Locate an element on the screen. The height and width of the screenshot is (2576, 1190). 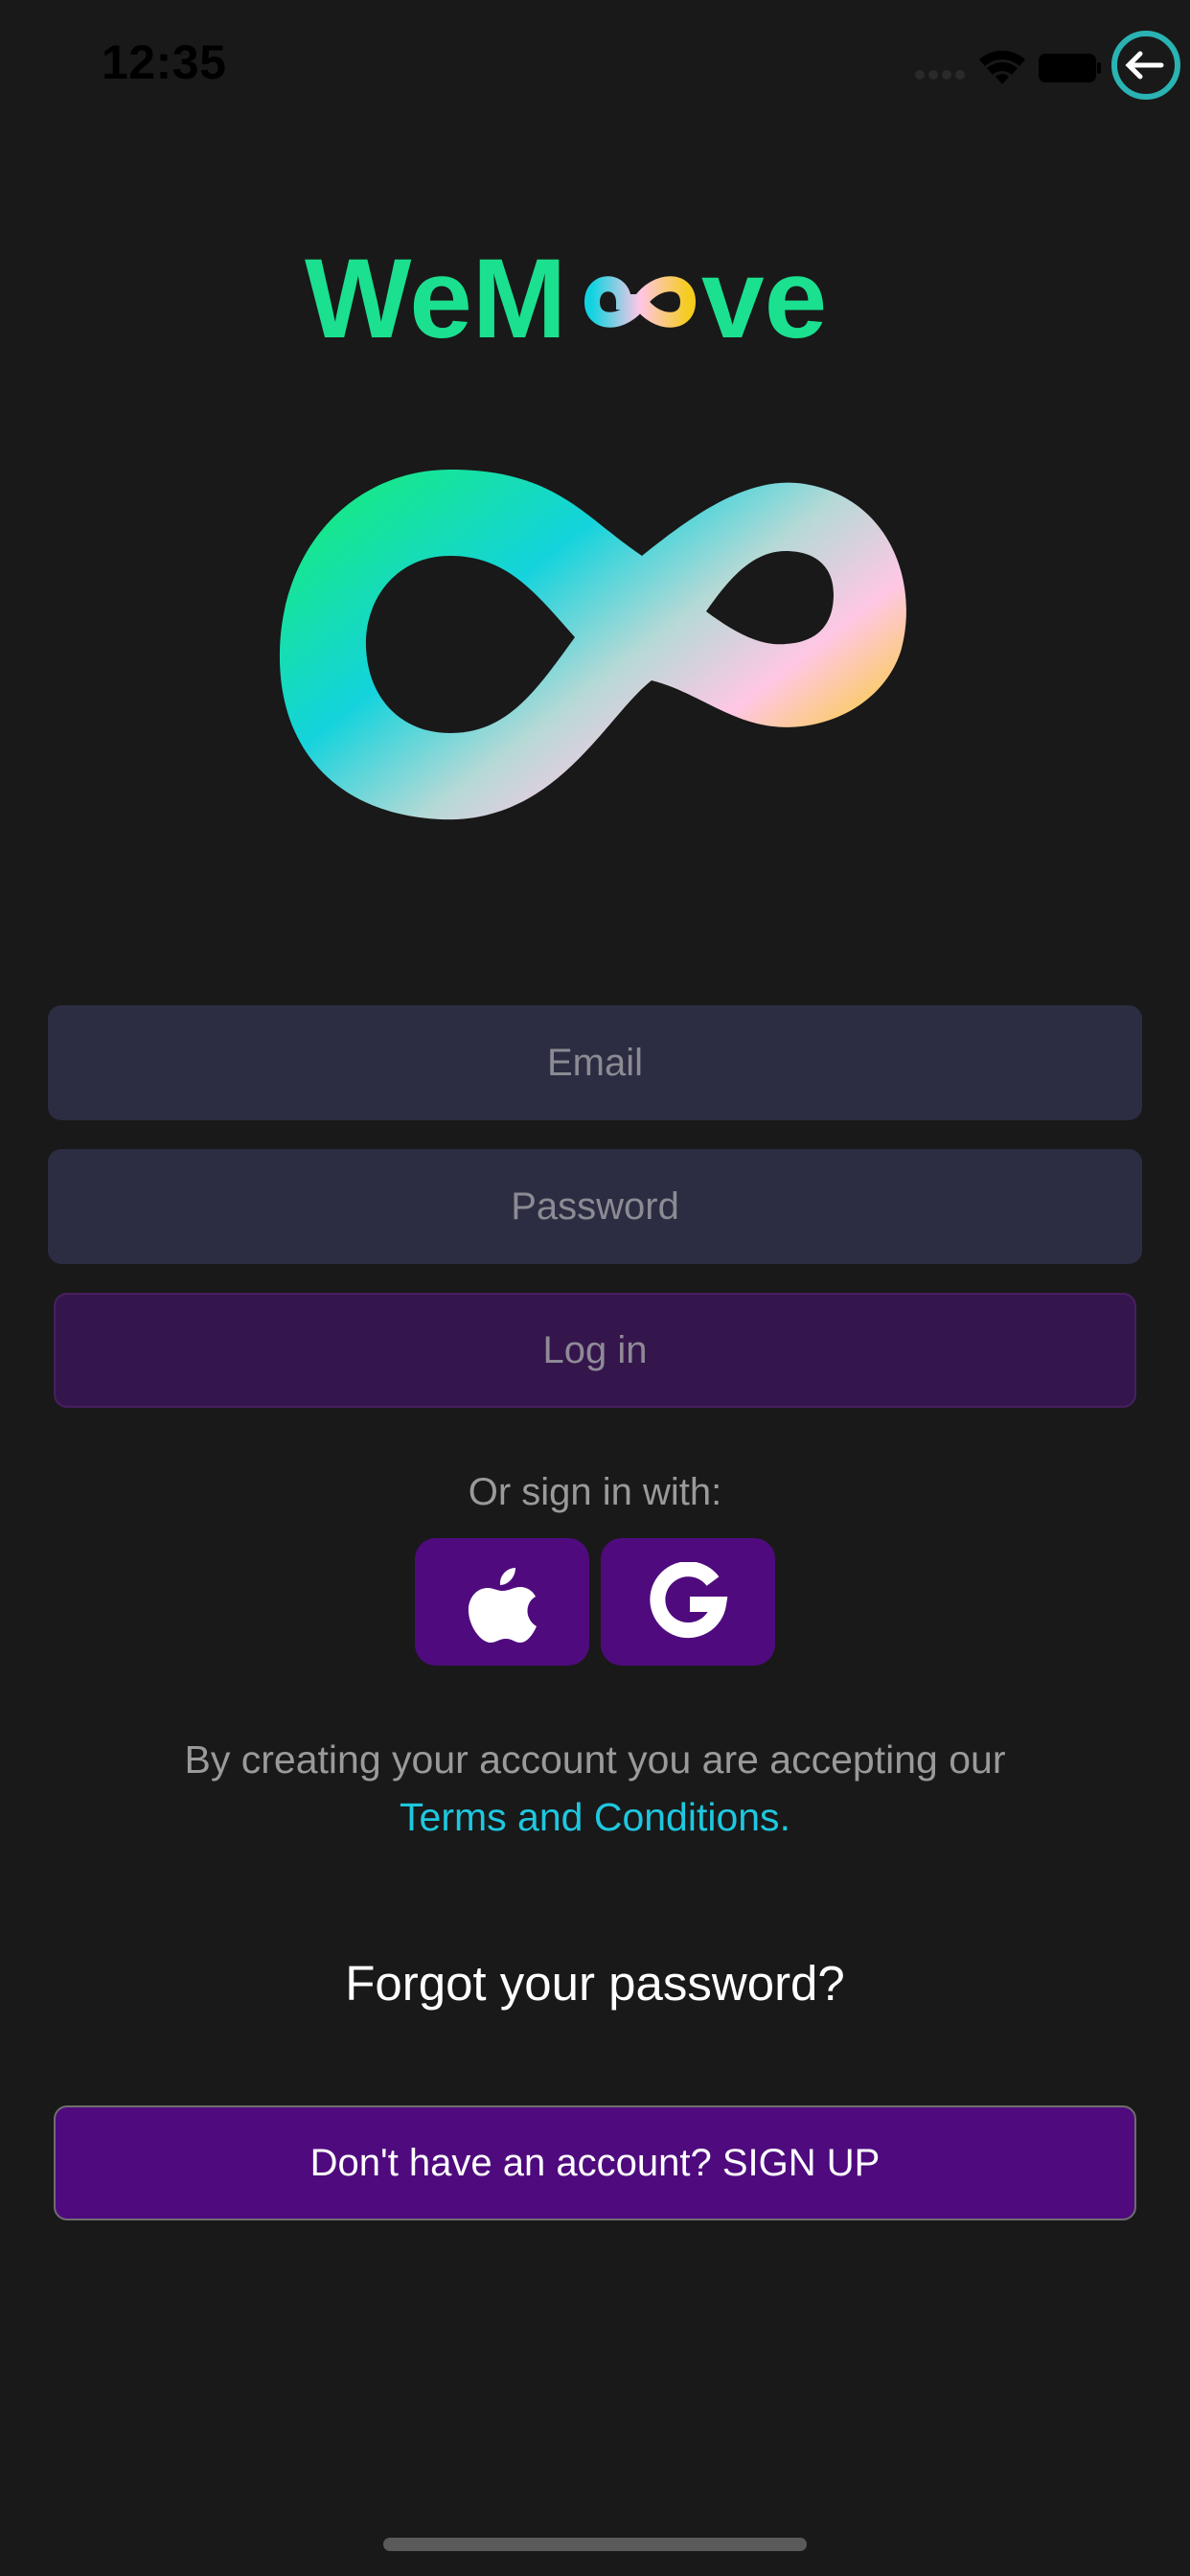
terms-line: Terms and Conditions. is located at coordinates (595, 1817).